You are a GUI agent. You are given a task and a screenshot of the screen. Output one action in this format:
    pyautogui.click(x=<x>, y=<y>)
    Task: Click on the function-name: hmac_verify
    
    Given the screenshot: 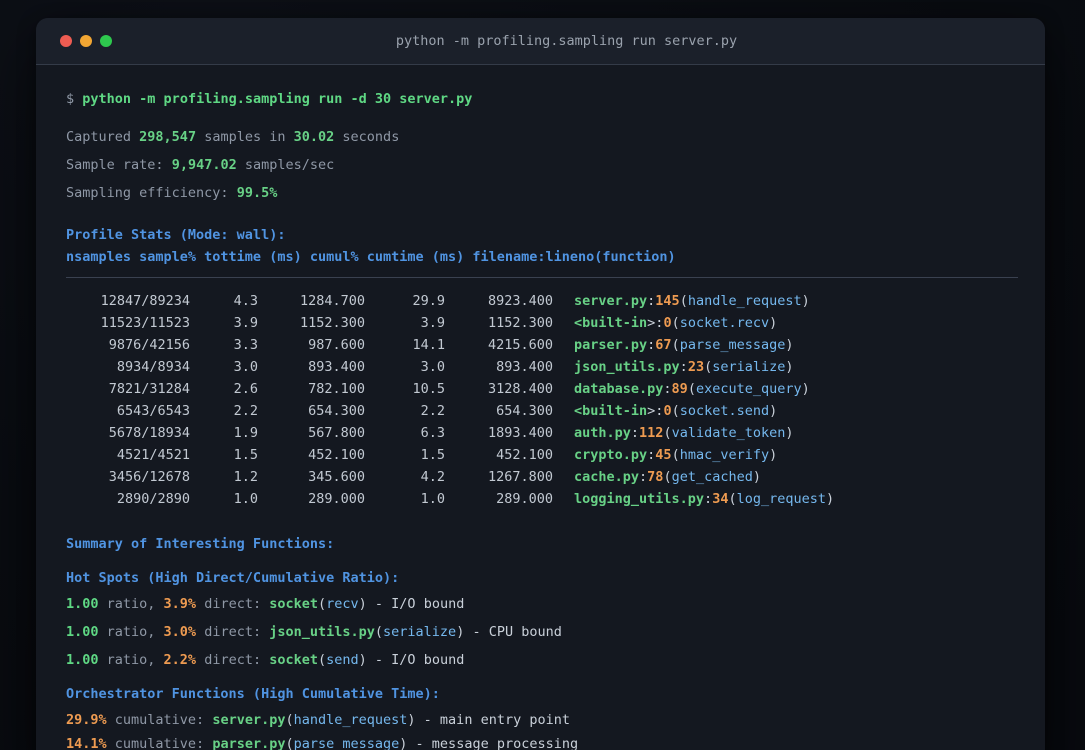 What is the action you would take?
    pyautogui.click(x=724, y=455)
    